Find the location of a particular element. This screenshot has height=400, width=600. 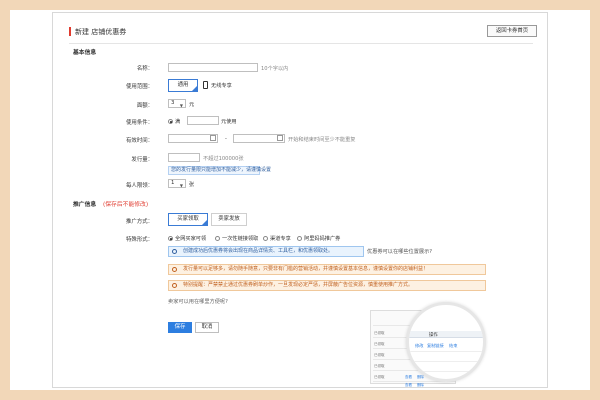

scope-general-option: 通用 is located at coordinates (183, 85).